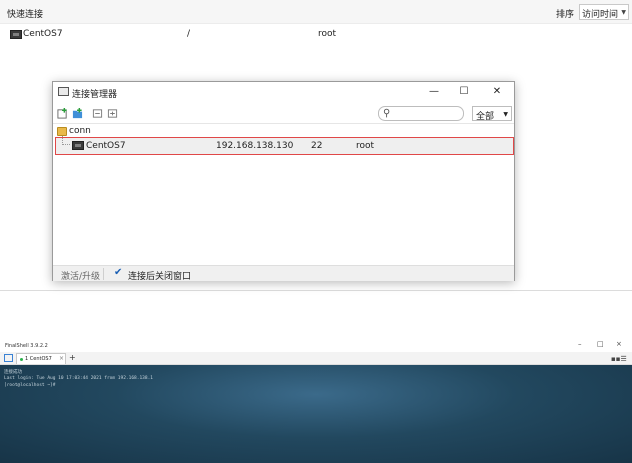 Image resolution: width=632 pixels, height=463 pixels. Describe the element at coordinates (63, 91) in the screenshot. I see `app-icon` at that location.